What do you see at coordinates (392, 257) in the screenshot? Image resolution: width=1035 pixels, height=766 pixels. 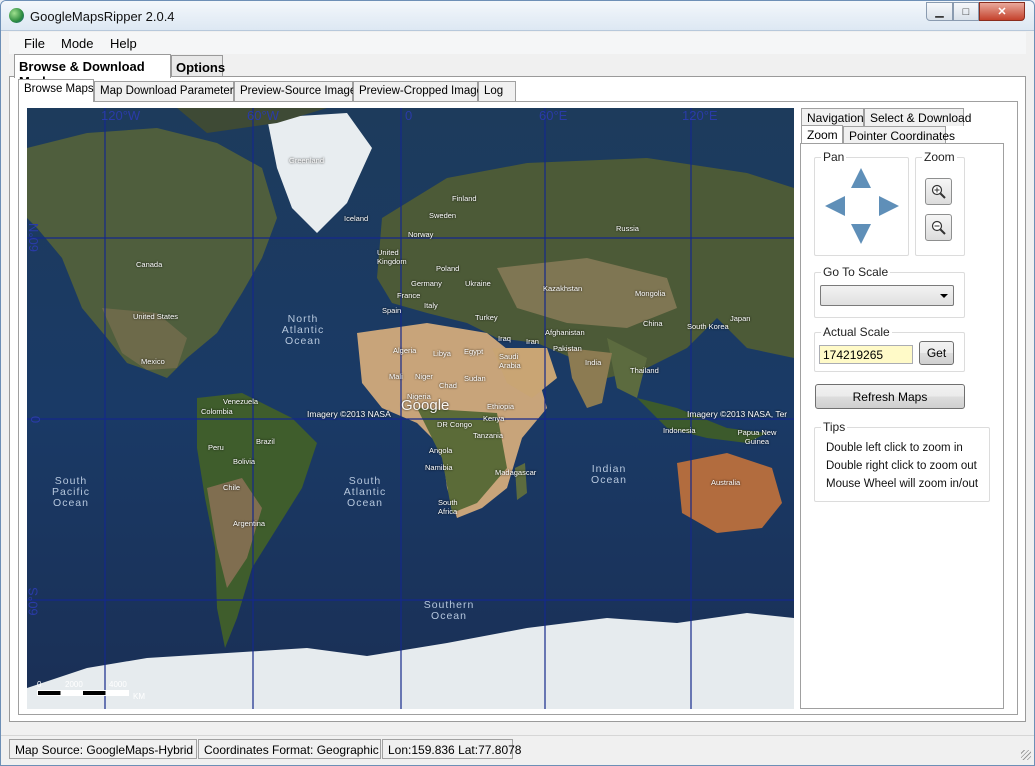 I see `place-label: United Kingdom` at bounding box center [392, 257].